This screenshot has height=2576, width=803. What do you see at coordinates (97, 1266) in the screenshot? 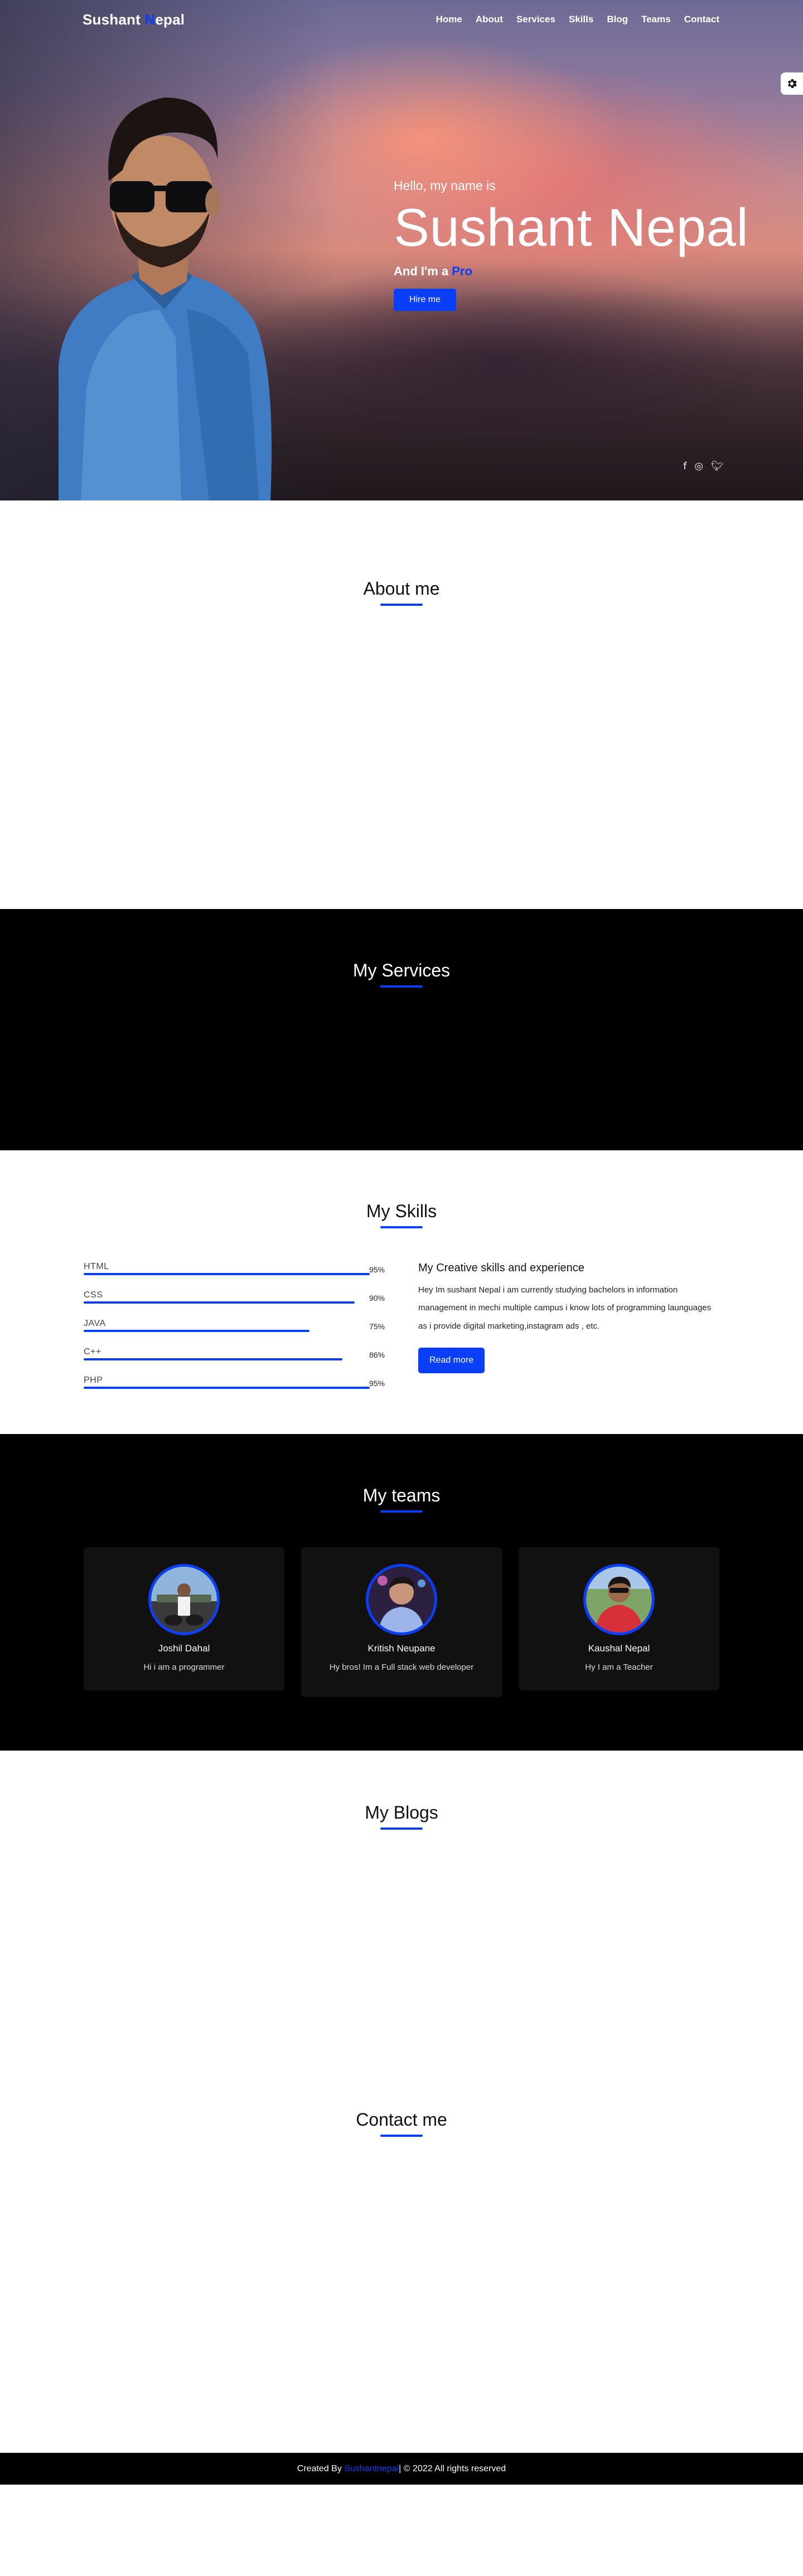
I see `skill-name: HTML` at bounding box center [97, 1266].